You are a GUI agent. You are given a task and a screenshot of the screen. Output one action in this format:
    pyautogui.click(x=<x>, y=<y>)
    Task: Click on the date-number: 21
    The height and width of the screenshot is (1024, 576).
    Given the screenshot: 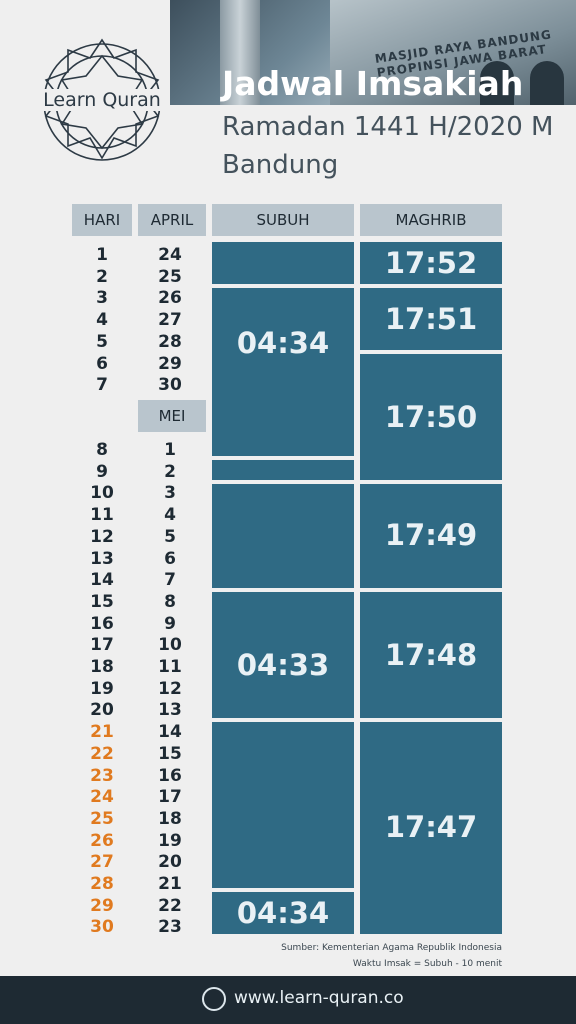 What is the action you would take?
    pyautogui.click(x=170, y=884)
    